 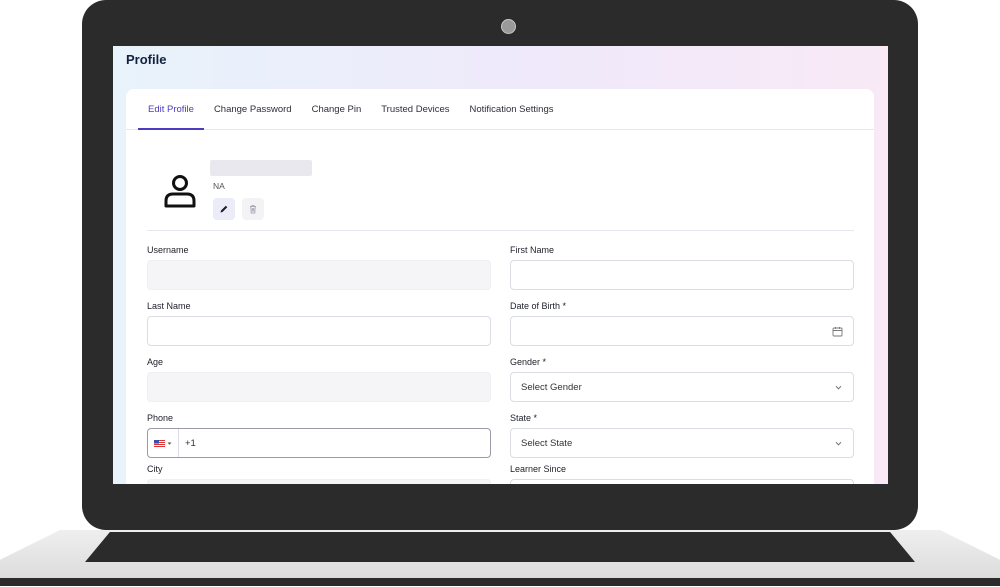 What do you see at coordinates (171, 109) in the screenshot?
I see `tab-edit-profile: Edit Profile` at bounding box center [171, 109].